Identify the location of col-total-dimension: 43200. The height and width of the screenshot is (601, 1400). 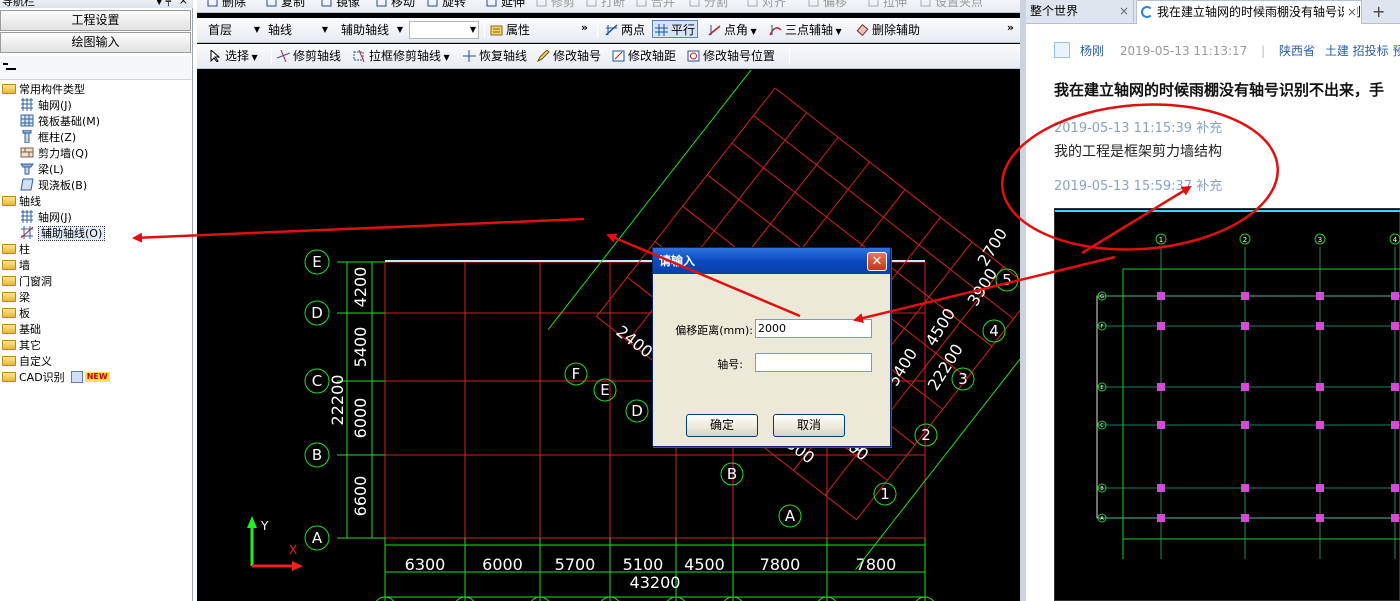
(655, 582).